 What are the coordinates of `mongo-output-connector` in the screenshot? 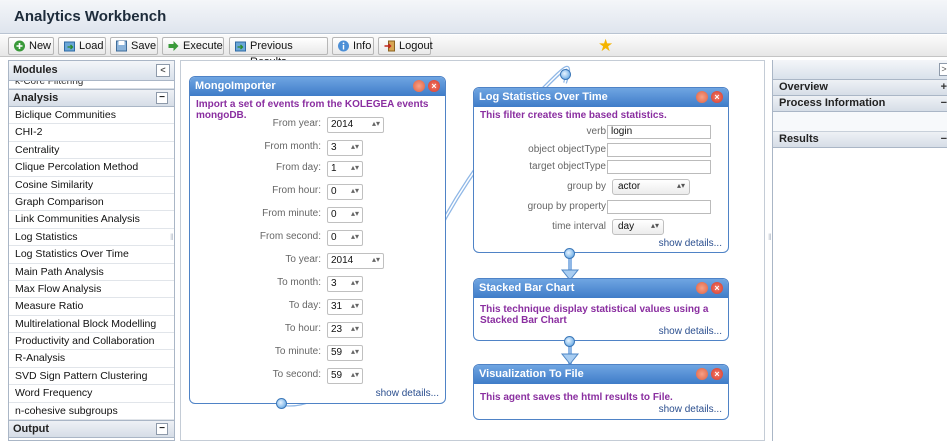 It's located at (281, 403).